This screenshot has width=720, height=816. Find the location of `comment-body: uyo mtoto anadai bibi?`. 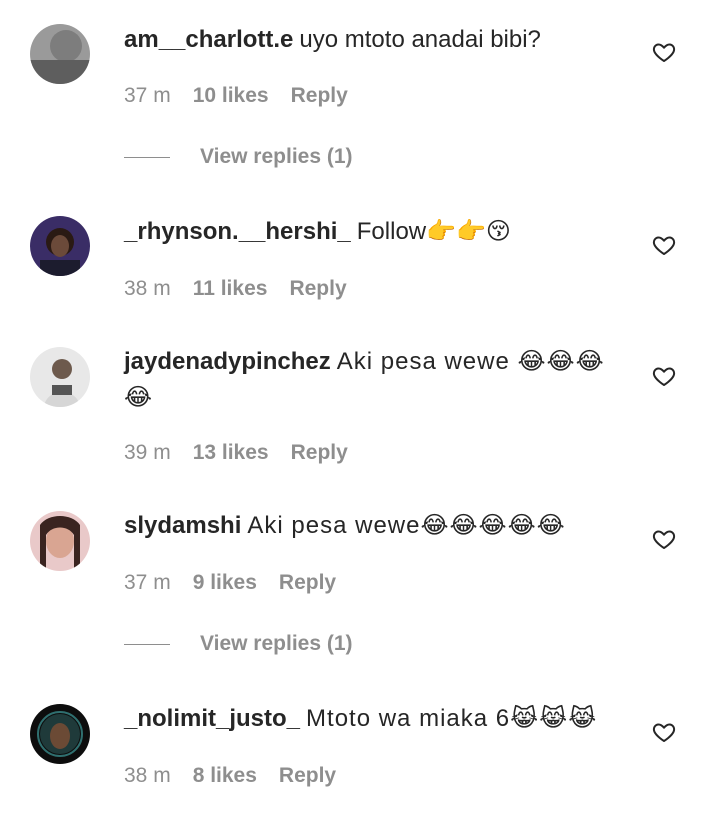

comment-body: uyo mtoto anadai bibi? is located at coordinates (420, 39).